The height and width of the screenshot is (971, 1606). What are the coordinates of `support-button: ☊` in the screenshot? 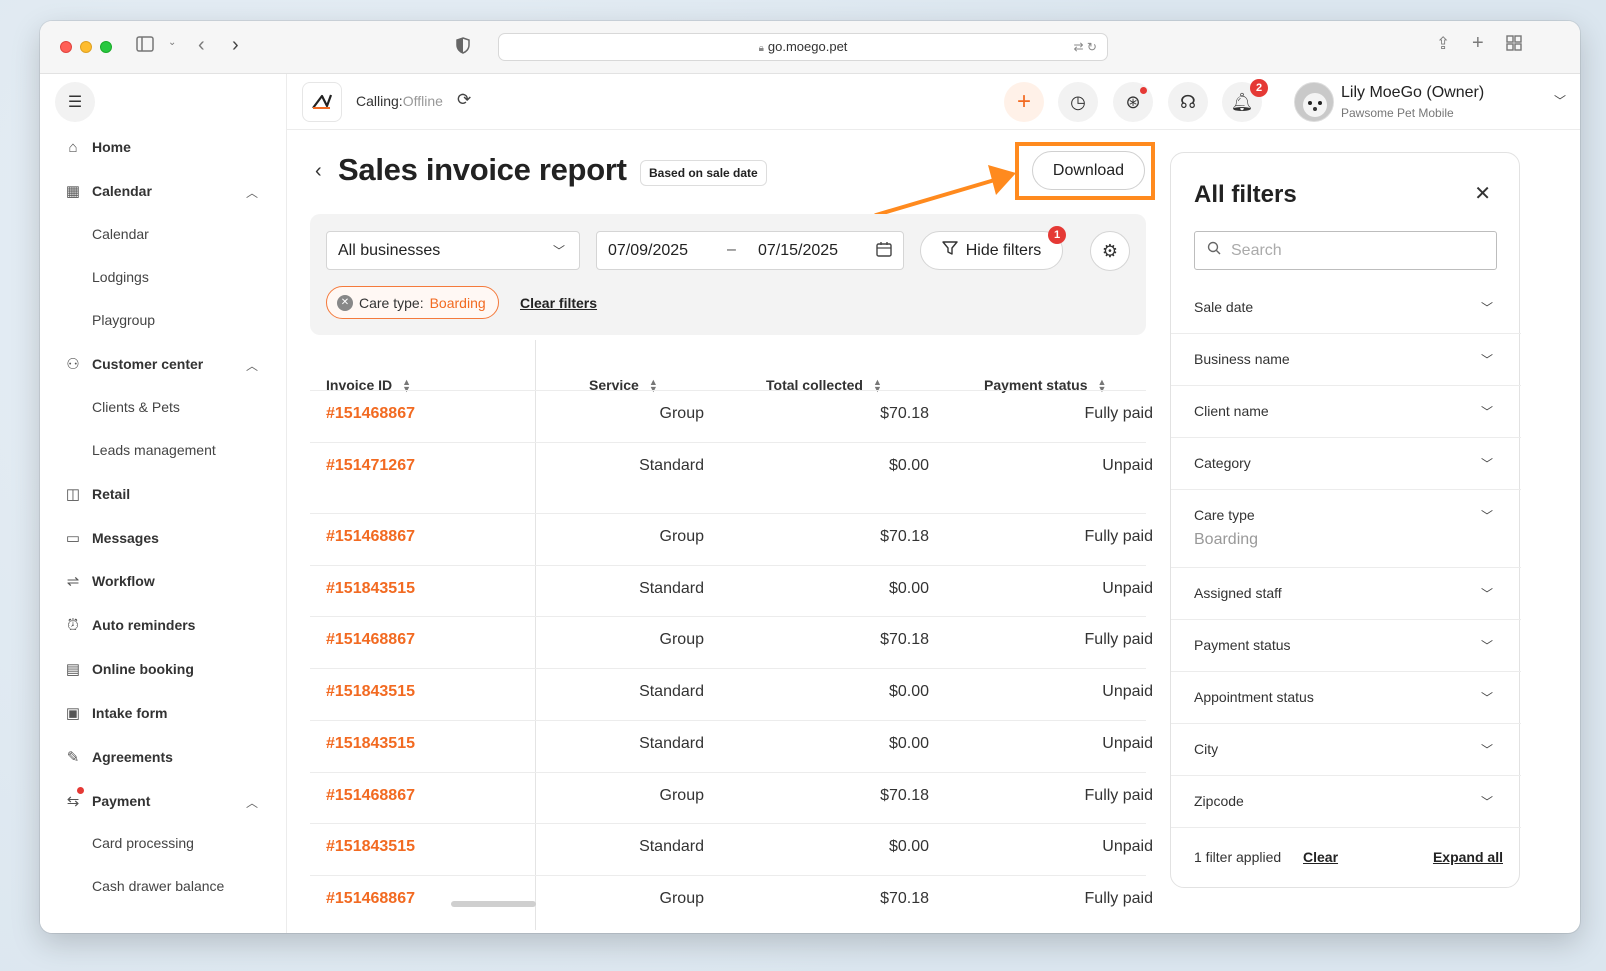 It's located at (1188, 102).